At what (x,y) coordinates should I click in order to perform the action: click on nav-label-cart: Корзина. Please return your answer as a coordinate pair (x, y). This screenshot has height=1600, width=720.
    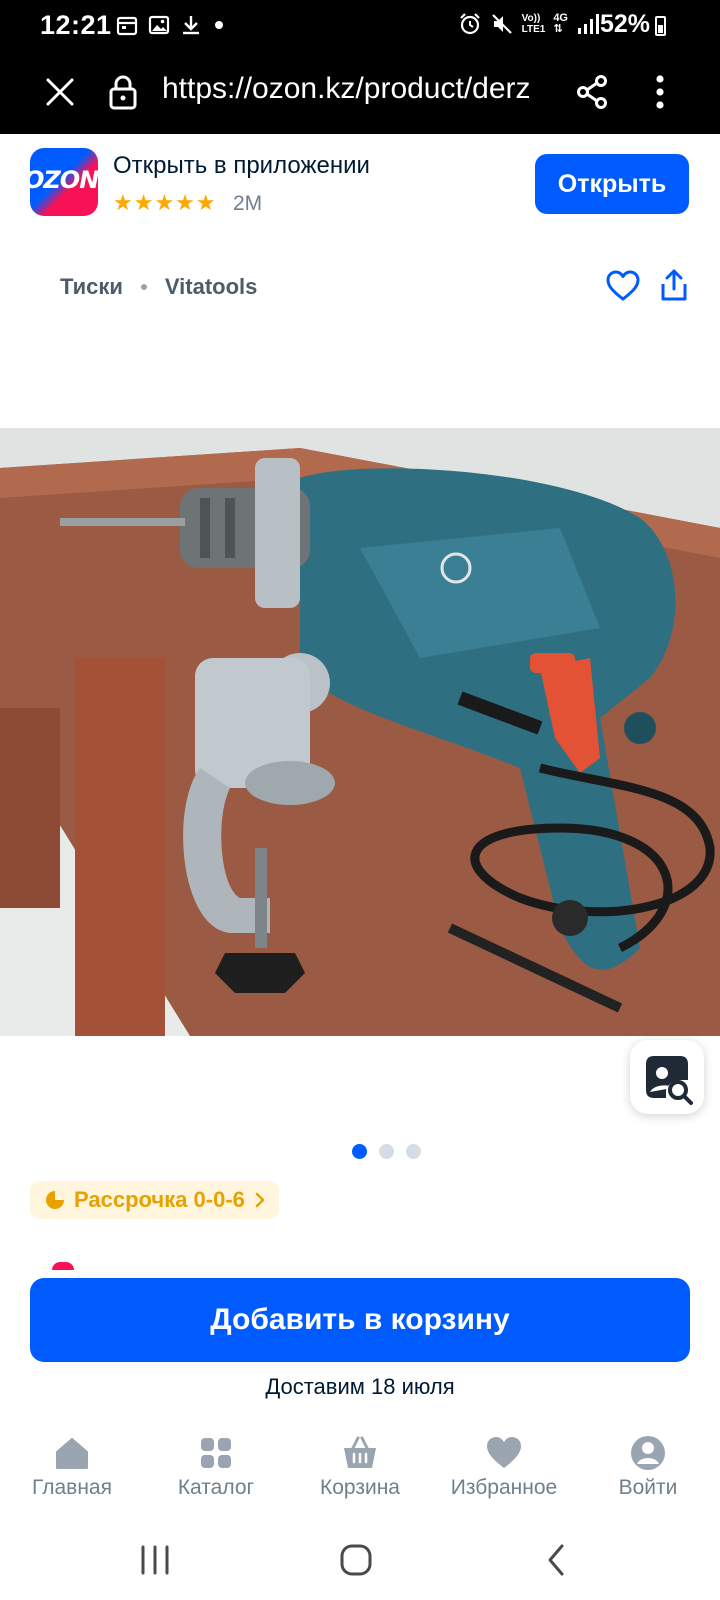
    Looking at the image, I should click on (360, 1487).